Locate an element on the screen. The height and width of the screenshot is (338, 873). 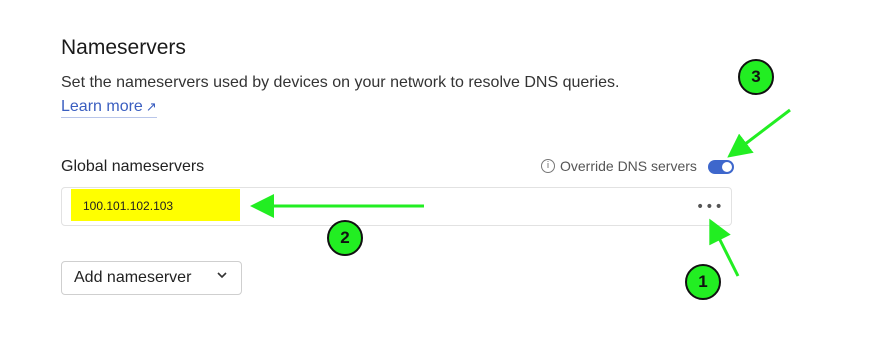
override-dns-label-group: i Override DNS servers is located at coordinates (619, 166).